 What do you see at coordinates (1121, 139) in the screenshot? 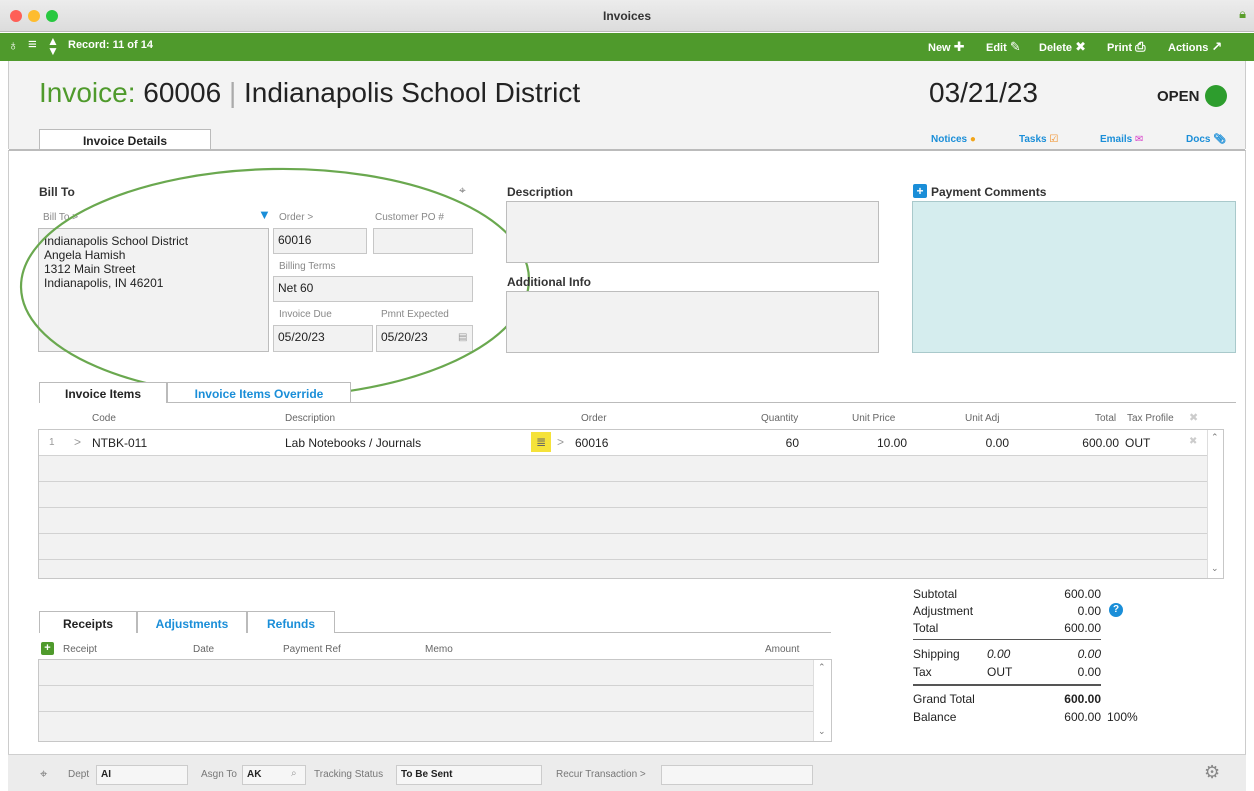
I see `emails-link: Emails ✉` at bounding box center [1121, 139].